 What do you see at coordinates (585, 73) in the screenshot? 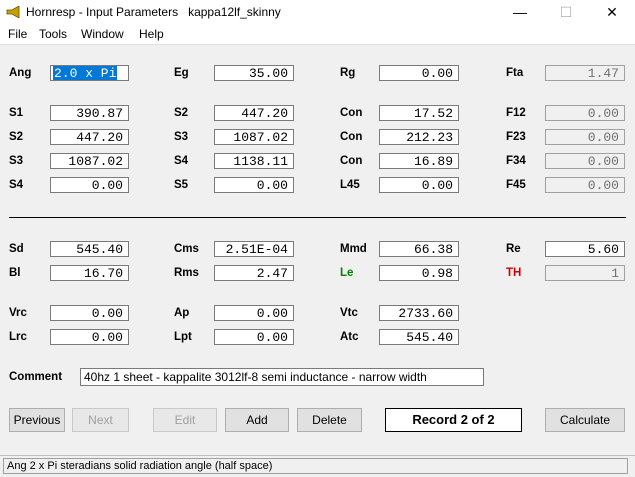
I see `fta-field: 1.47` at bounding box center [585, 73].